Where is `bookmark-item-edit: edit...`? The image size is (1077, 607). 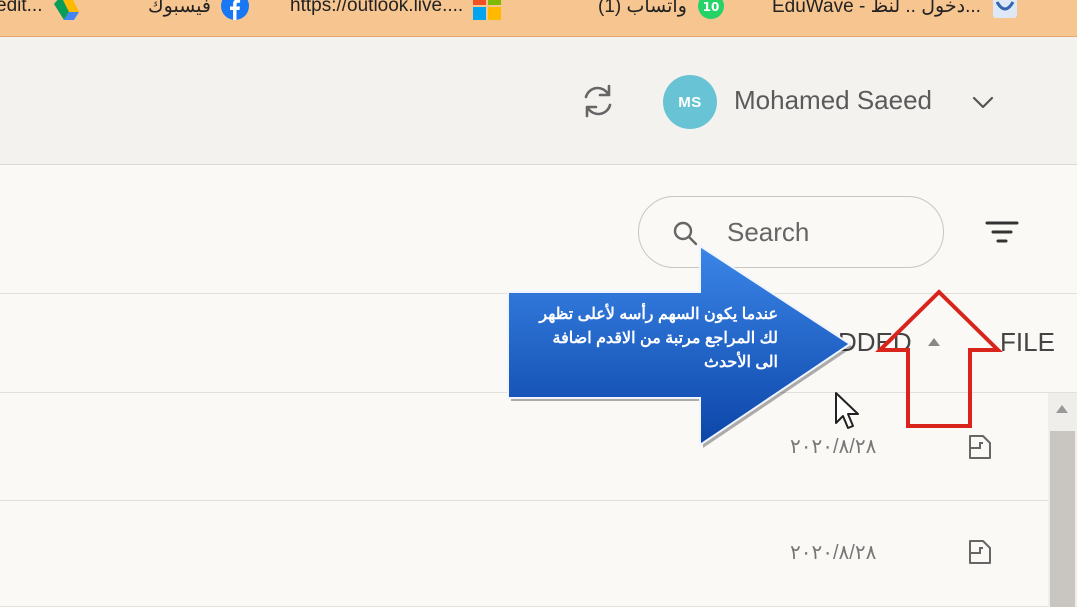
bookmark-item-edit: edit... is located at coordinates (40, 10).